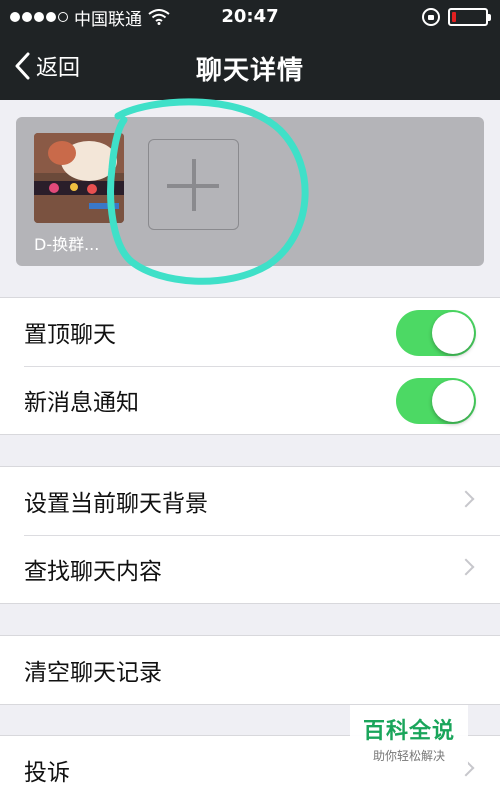  I want to click on member-avatar, so click(79, 178).